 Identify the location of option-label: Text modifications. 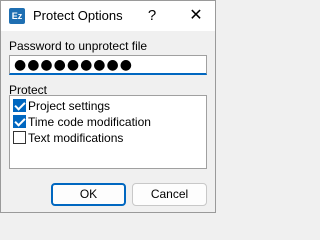
(76, 138).